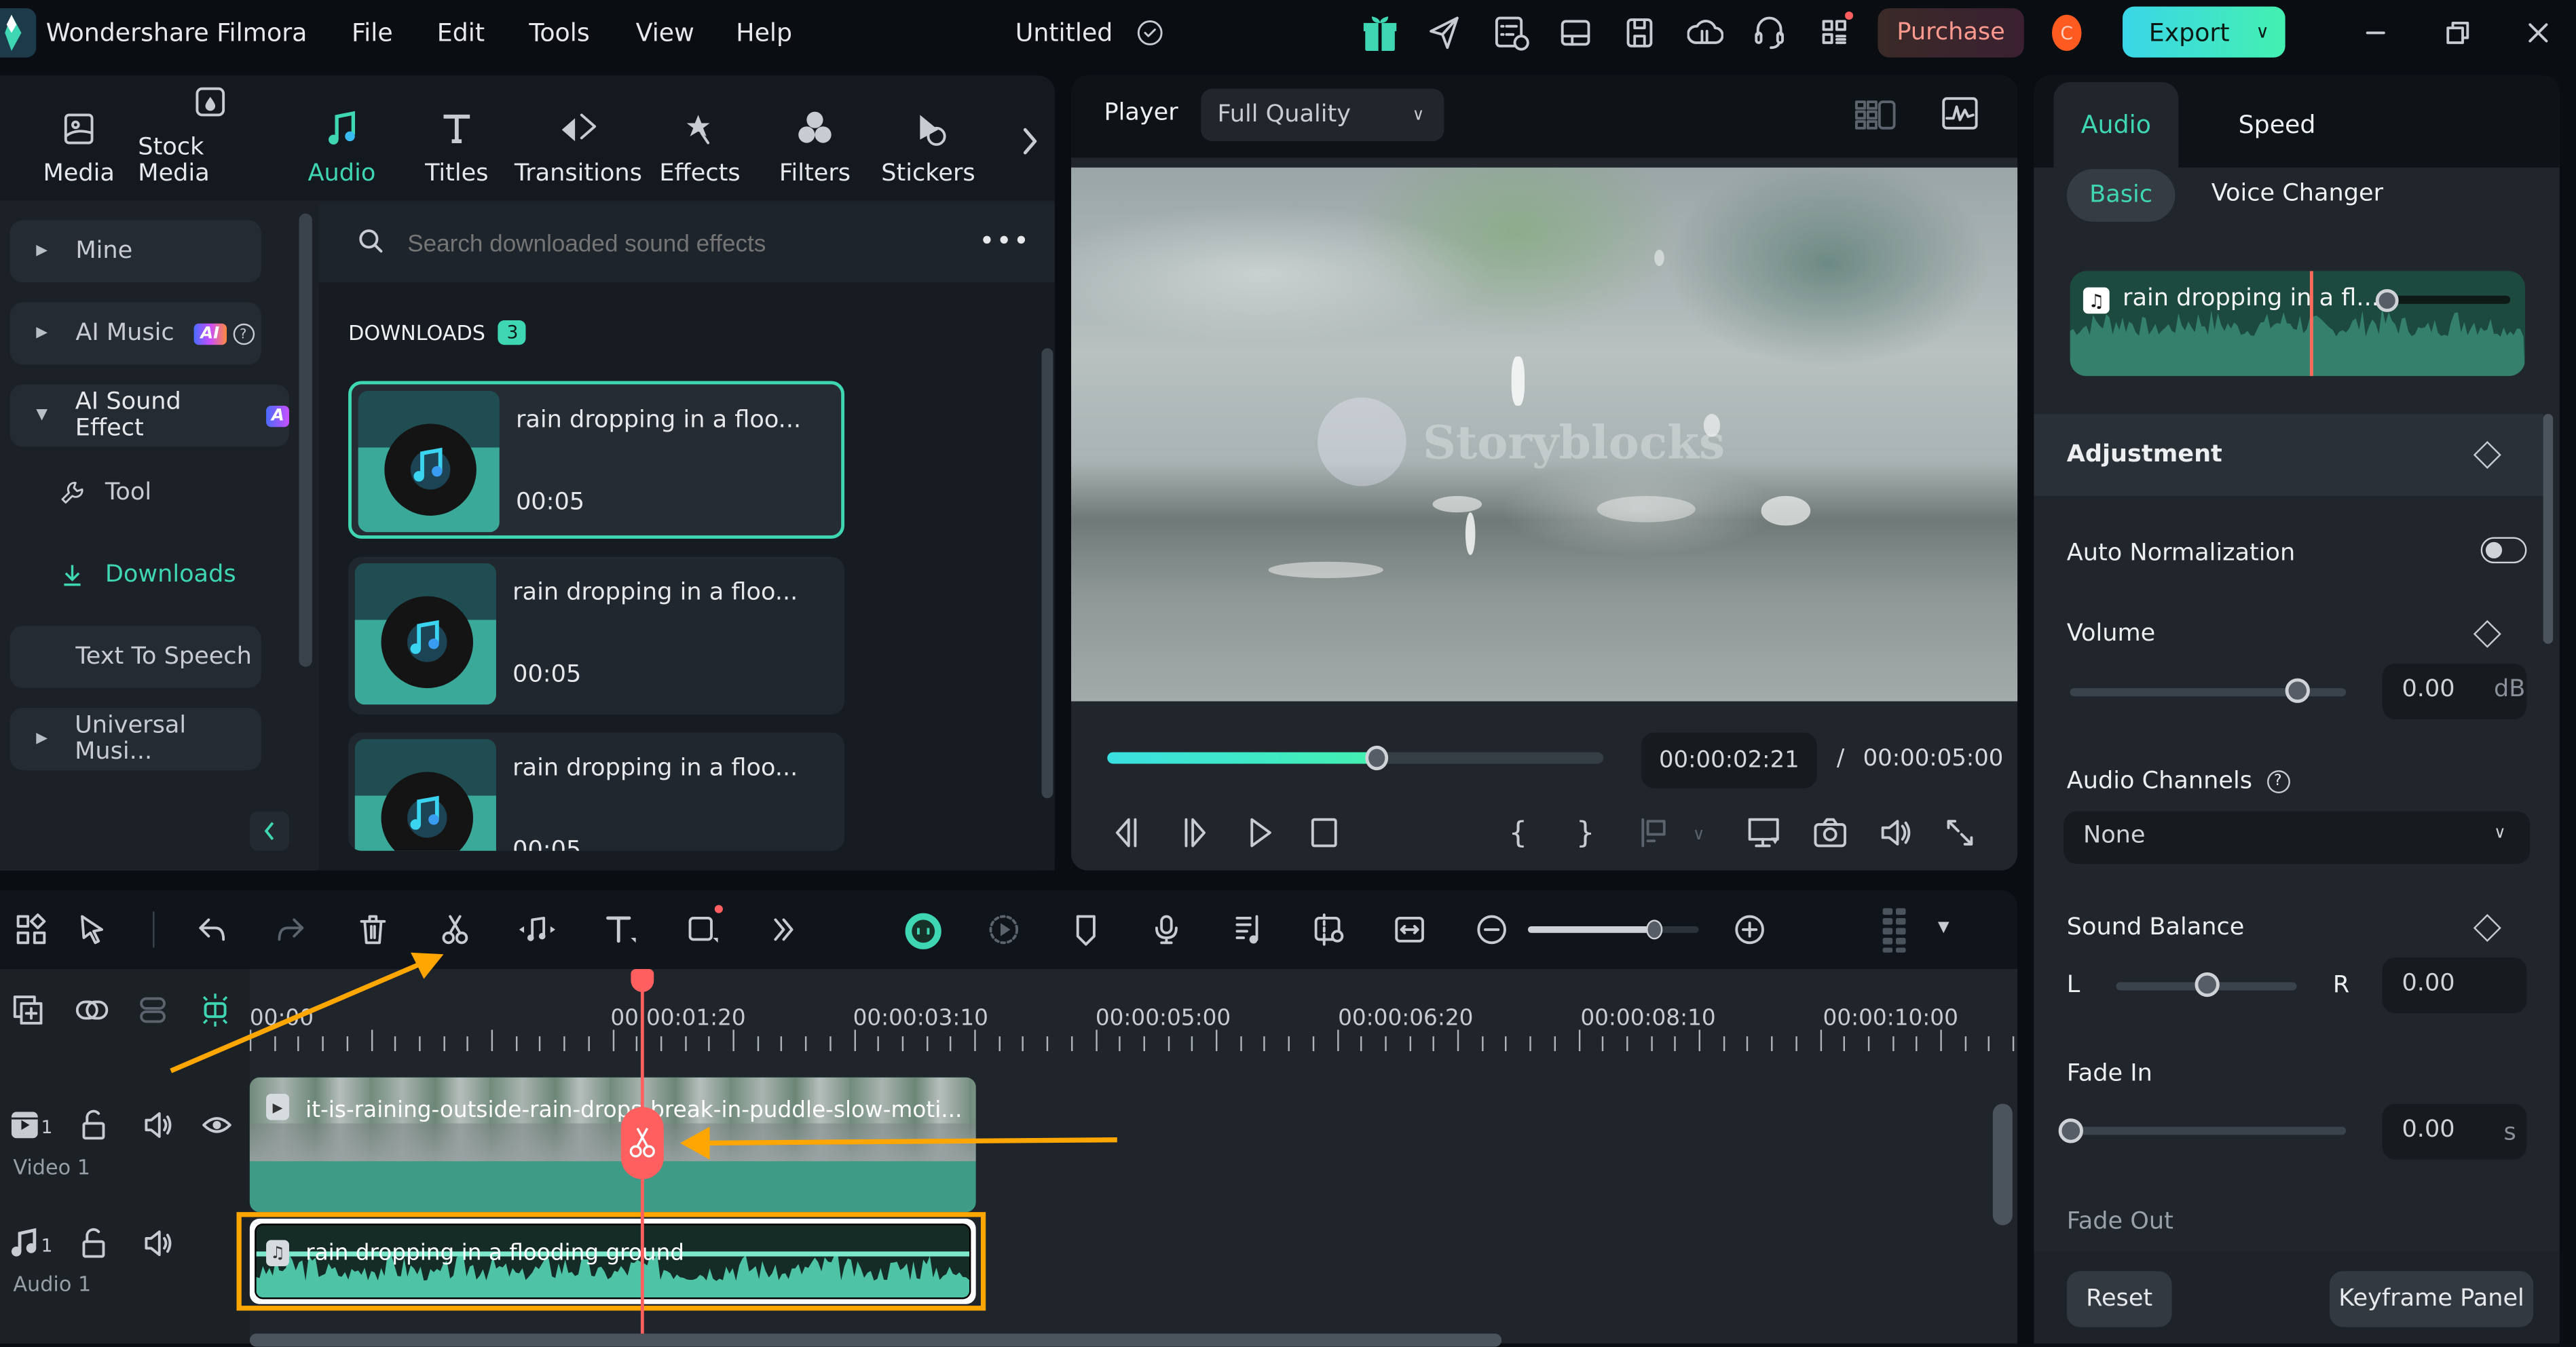 The height and width of the screenshot is (1347, 2576). Describe the element at coordinates (1764, 832) in the screenshot. I see `display-settings-icon` at that location.